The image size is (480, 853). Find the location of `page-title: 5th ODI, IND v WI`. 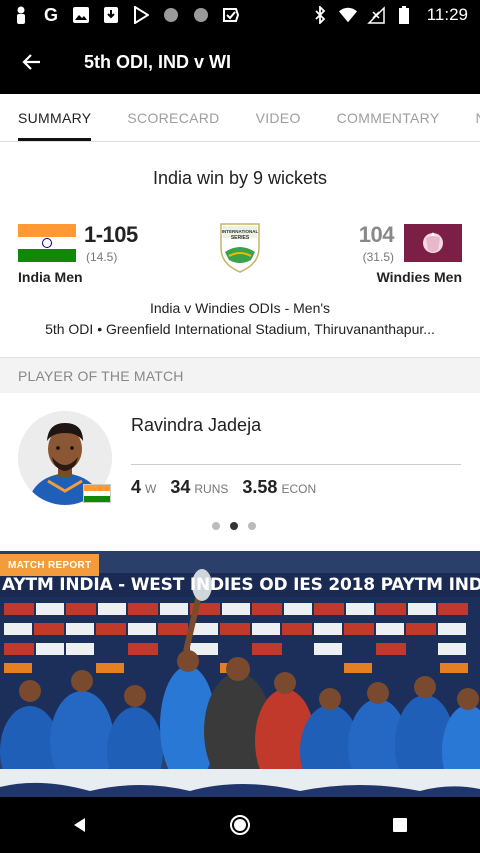

page-title: 5th ODI, IND v WI is located at coordinates (158, 61).